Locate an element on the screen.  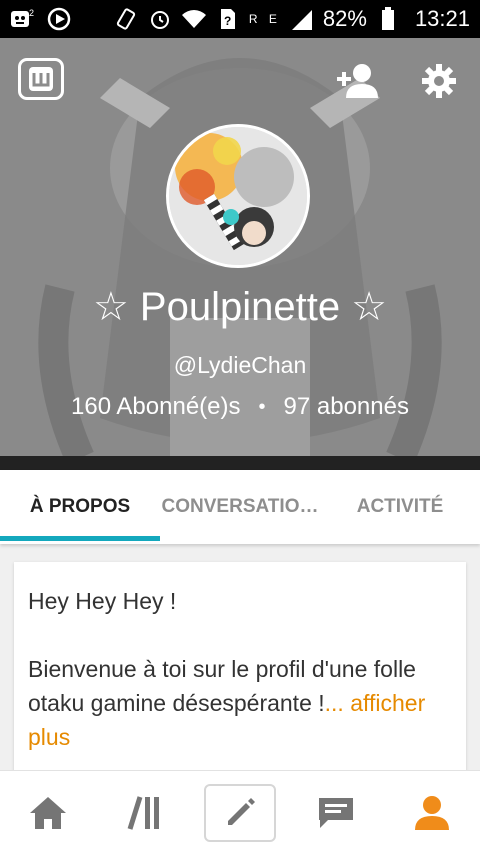
no-sim-icon: ? is located at coordinates (228, 19).